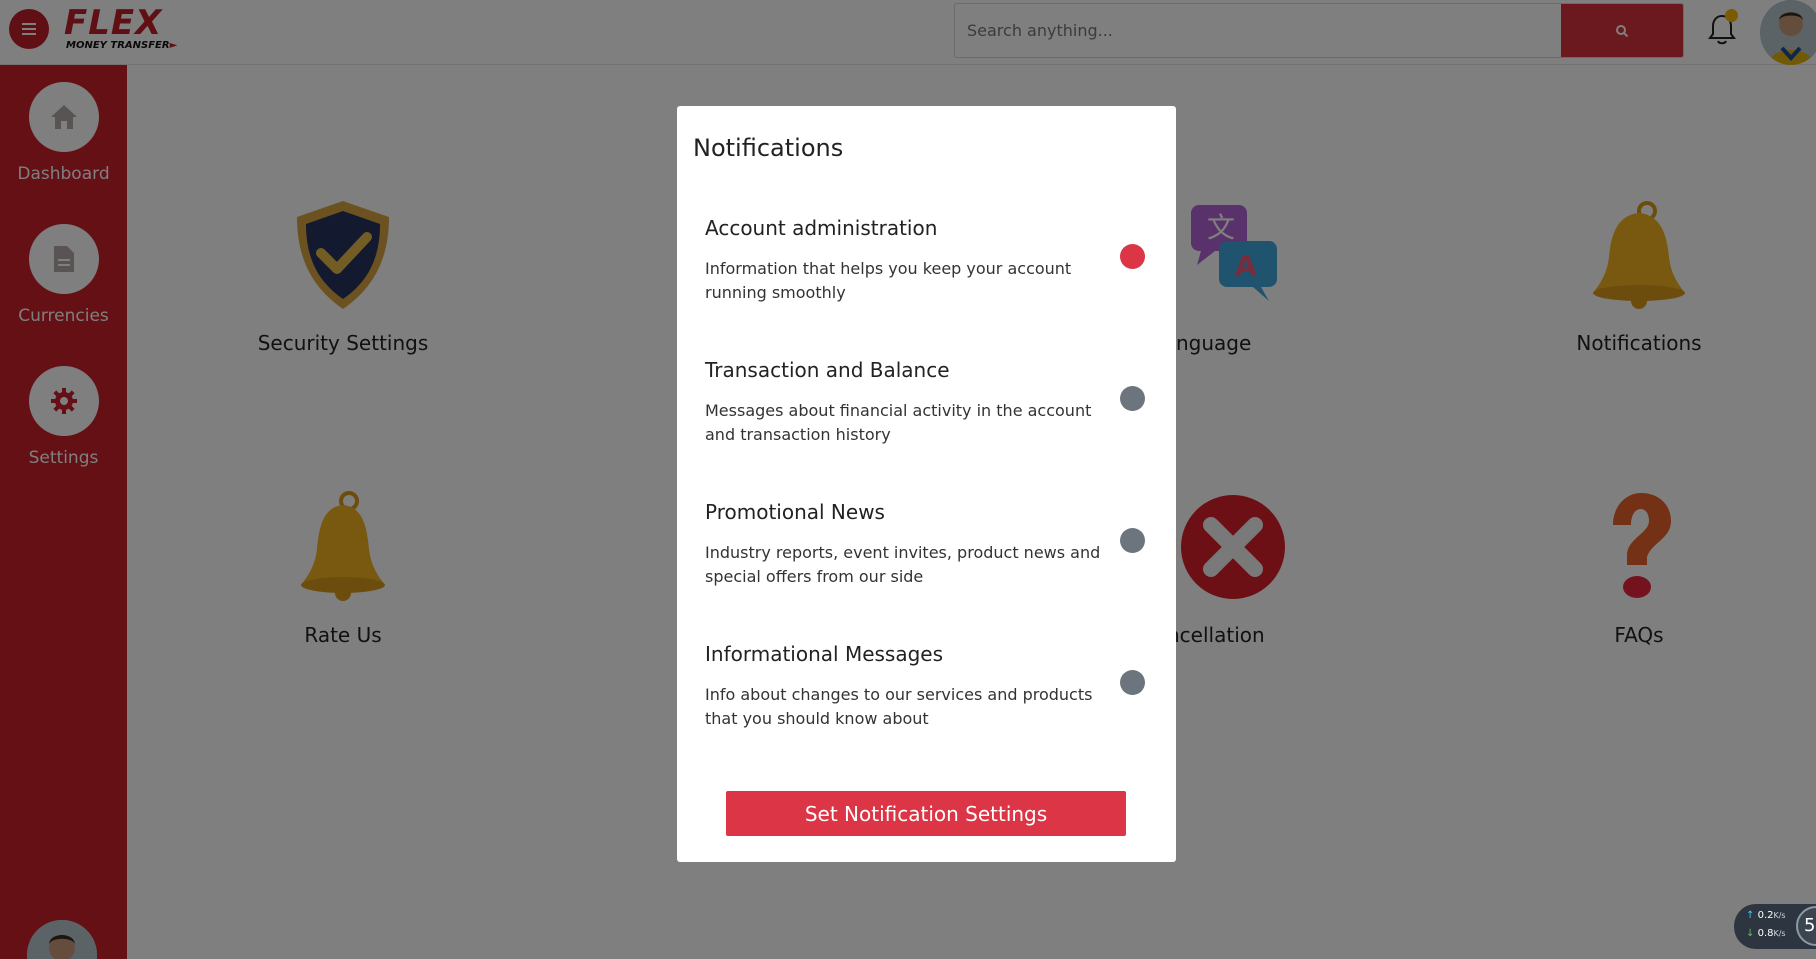 The width and height of the screenshot is (1816, 959). What do you see at coordinates (1750, 915) in the screenshot?
I see `upload-arrow-icon: ↑` at bounding box center [1750, 915].